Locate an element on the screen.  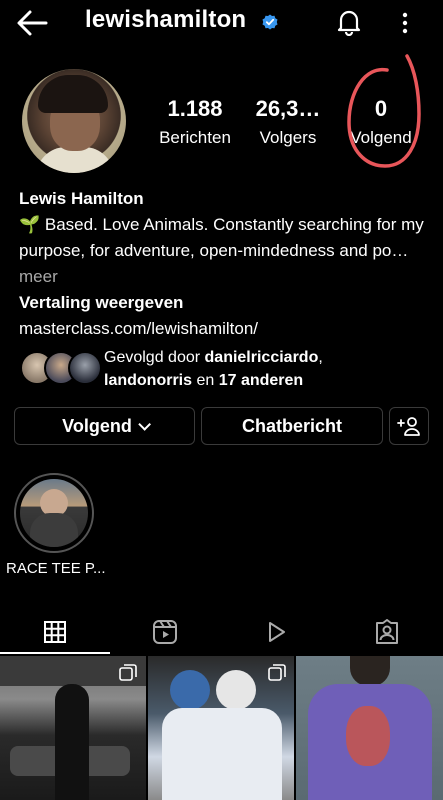
story-highlight is located at coordinates (54, 513).